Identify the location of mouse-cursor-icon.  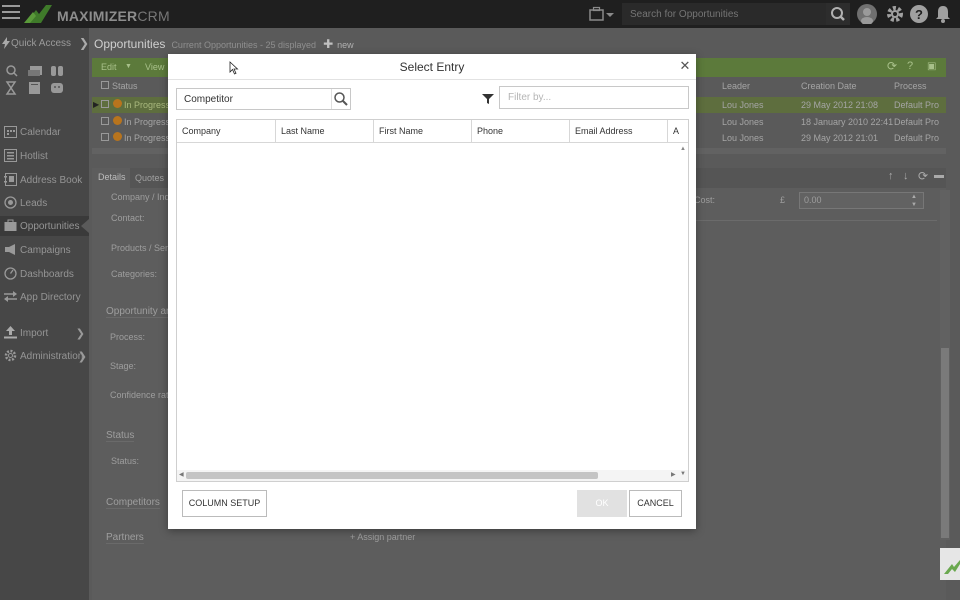
(234, 68).